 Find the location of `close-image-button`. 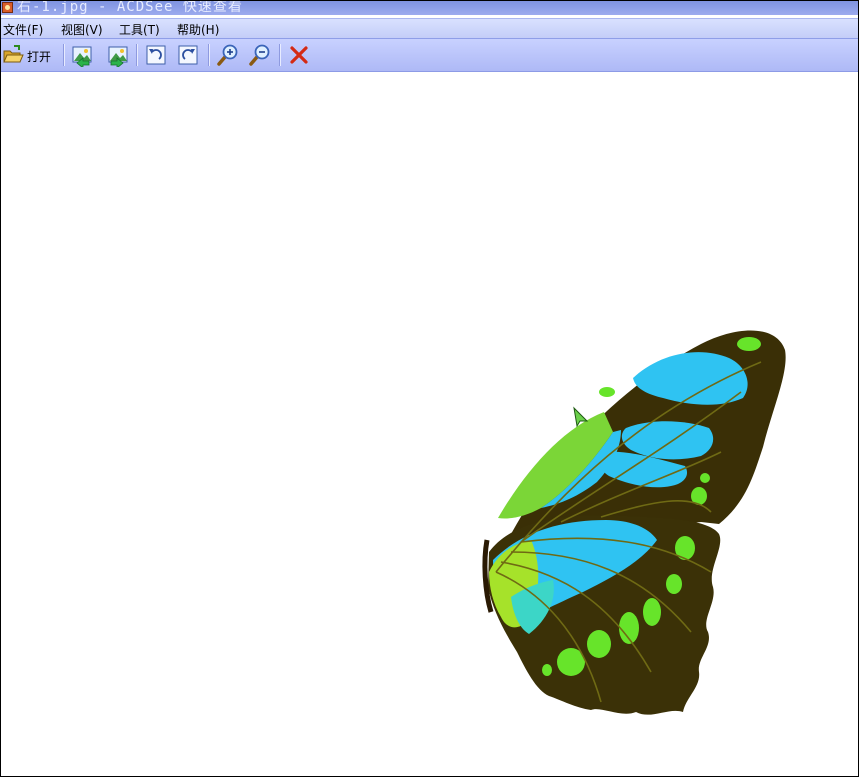

close-image-button is located at coordinates (299, 55).